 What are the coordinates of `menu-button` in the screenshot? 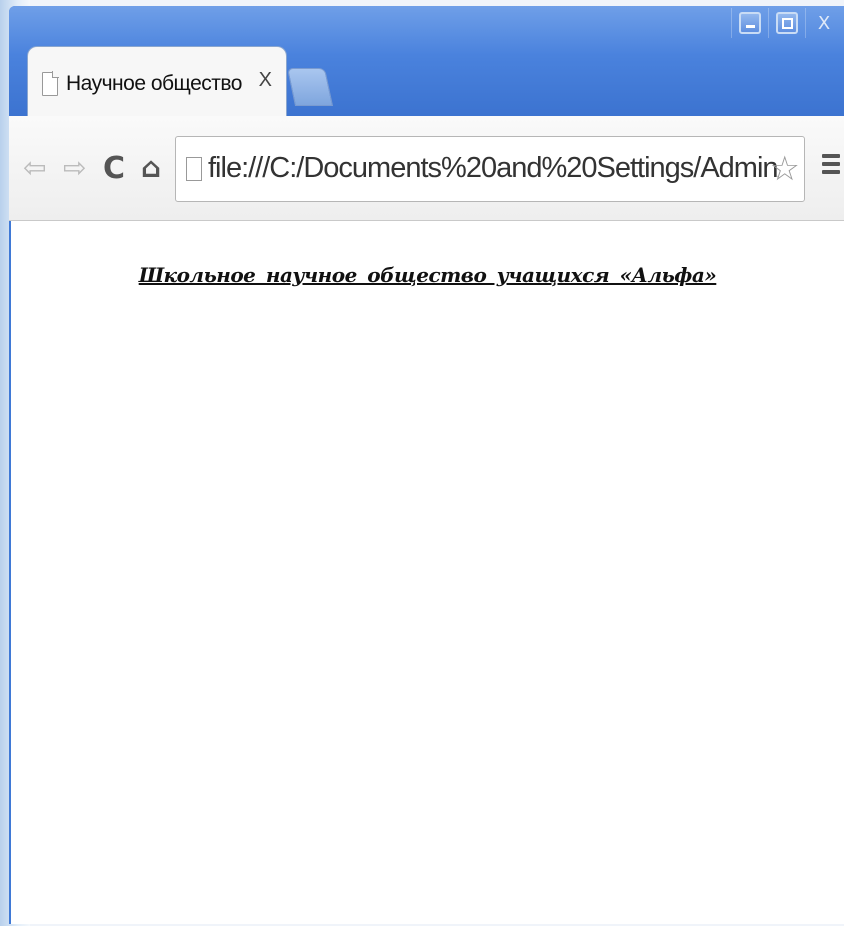 It's located at (831, 166).